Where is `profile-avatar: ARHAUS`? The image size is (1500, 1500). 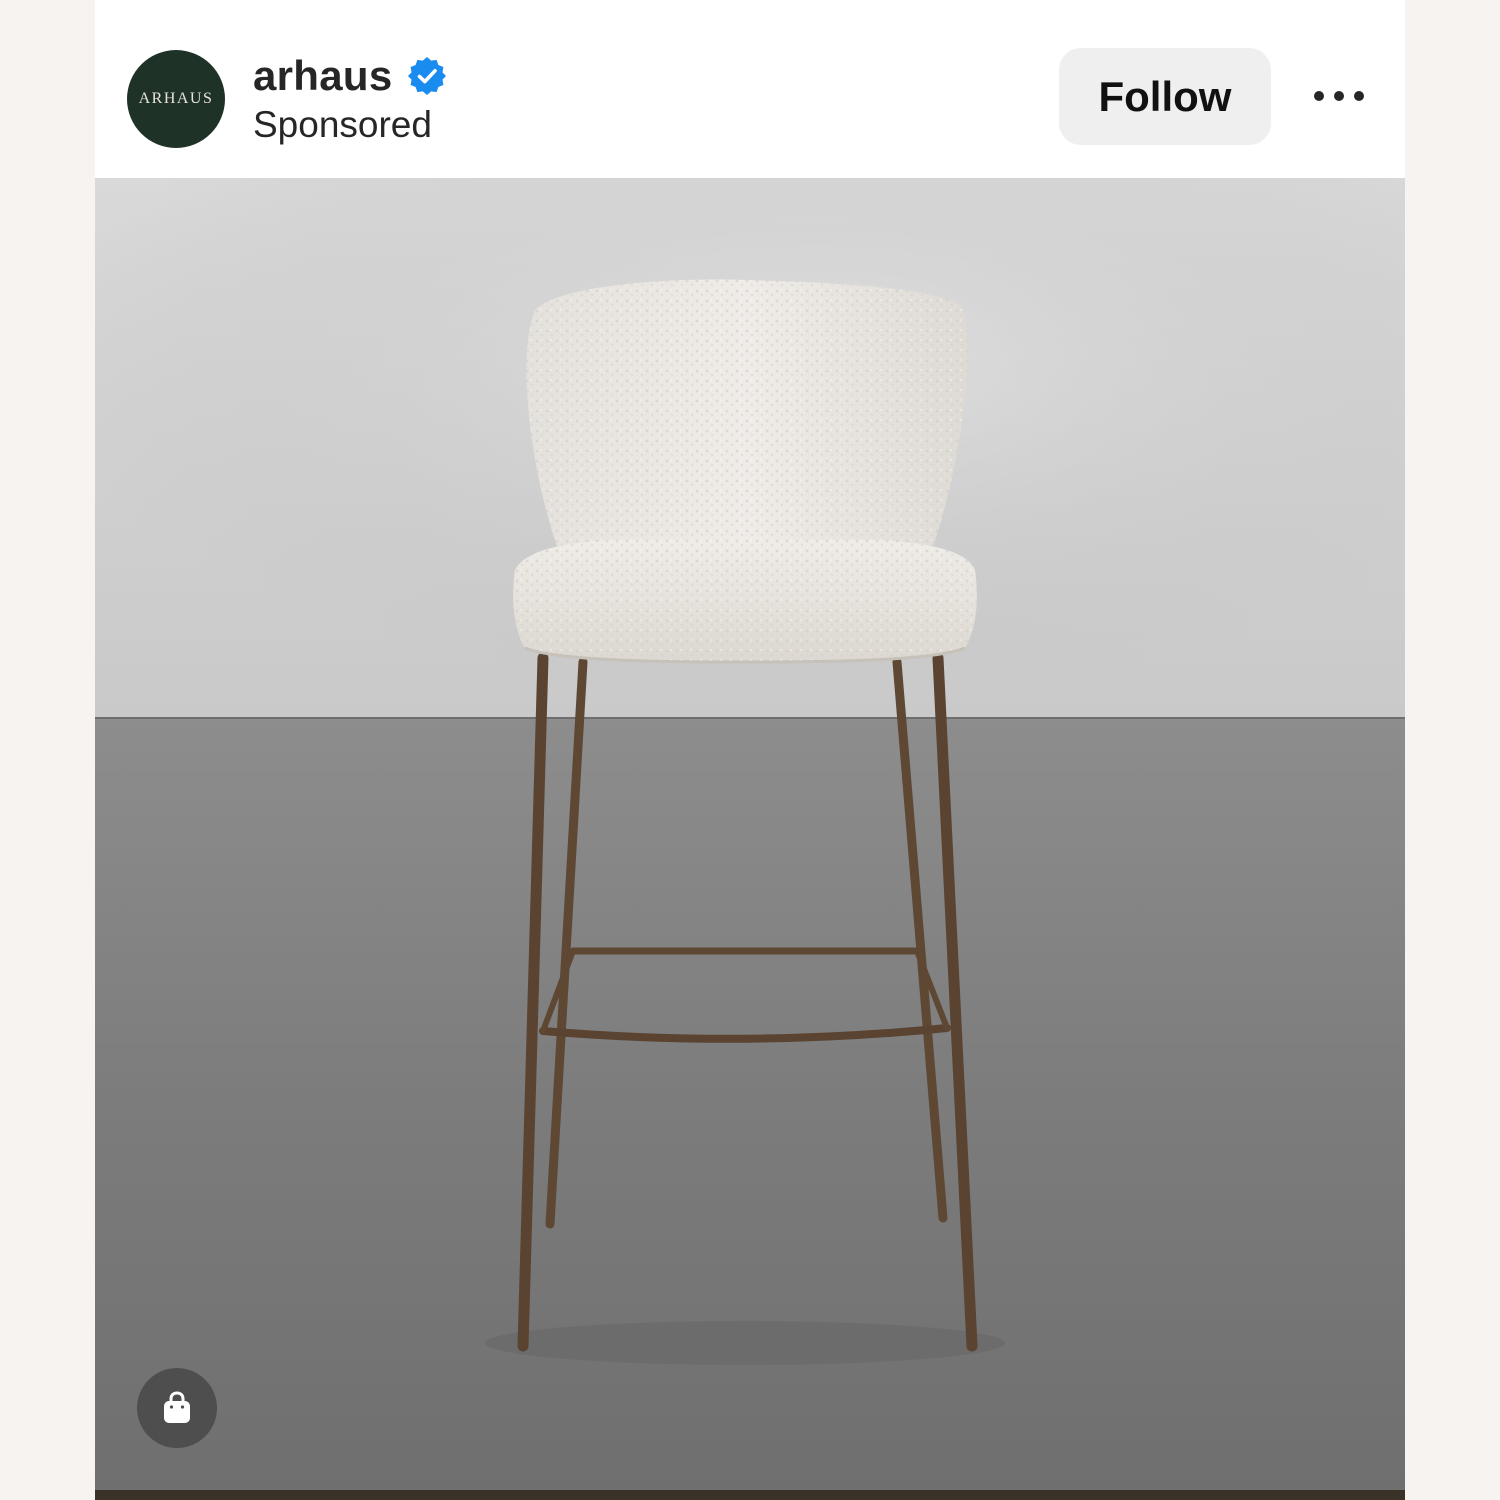
profile-avatar: ARHAUS is located at coordinates (176, 99).